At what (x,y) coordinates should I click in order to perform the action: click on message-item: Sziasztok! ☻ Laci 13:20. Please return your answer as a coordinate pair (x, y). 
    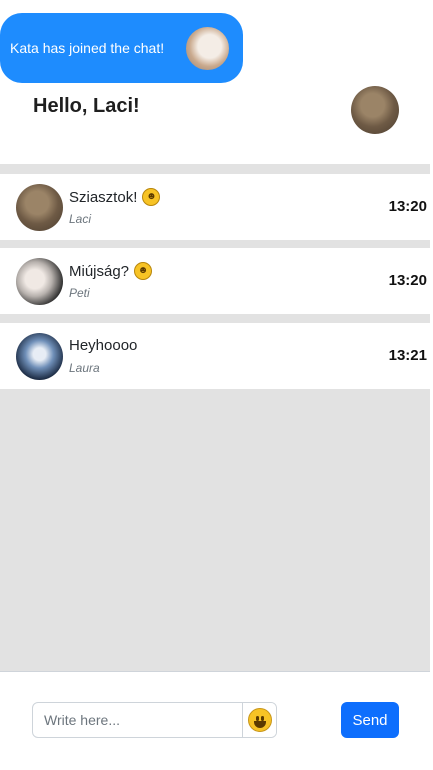
    Looking at the image, I should click on (215, 207).